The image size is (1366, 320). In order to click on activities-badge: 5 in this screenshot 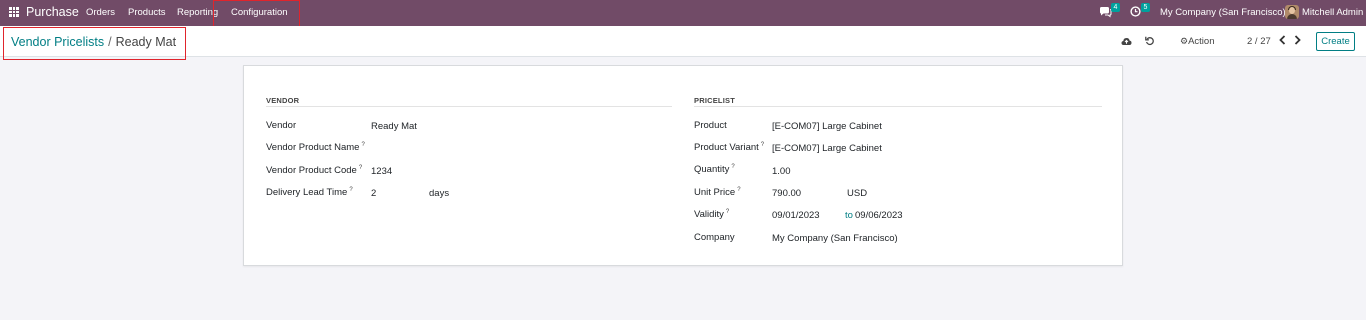, I will do `click(1145, 7)`.